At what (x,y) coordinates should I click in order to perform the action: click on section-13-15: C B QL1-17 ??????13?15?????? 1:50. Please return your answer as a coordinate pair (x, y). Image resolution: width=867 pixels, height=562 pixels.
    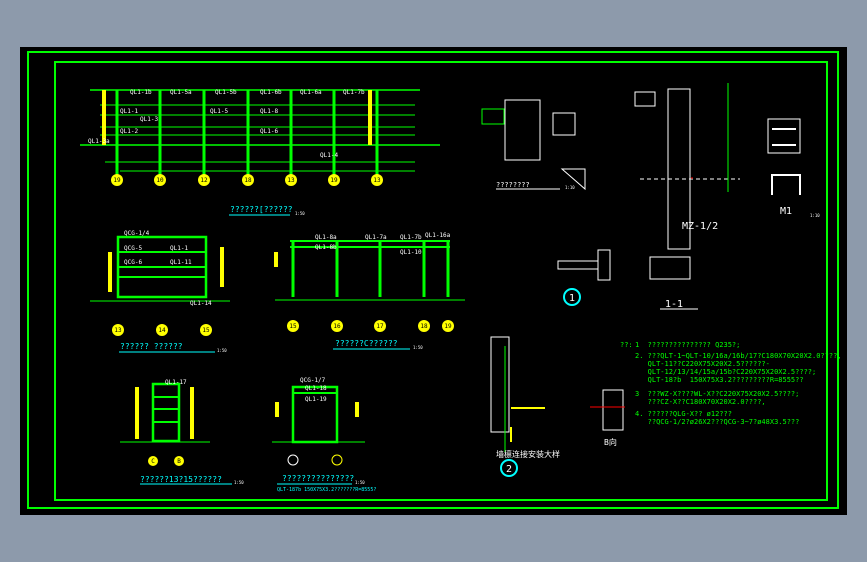
    Looking at the image, I should click on (182, 432).